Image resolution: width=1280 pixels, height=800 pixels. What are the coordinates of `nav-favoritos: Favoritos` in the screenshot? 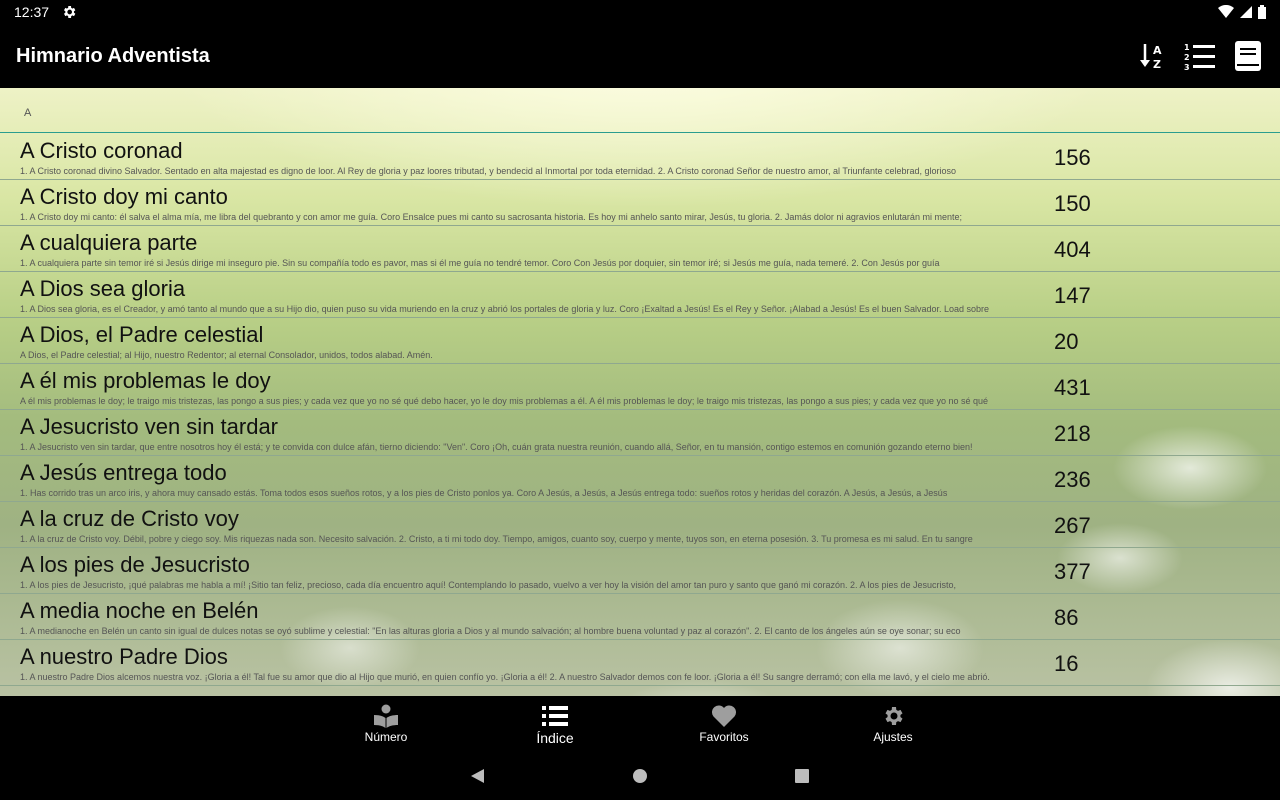 It's located at (724, 724).